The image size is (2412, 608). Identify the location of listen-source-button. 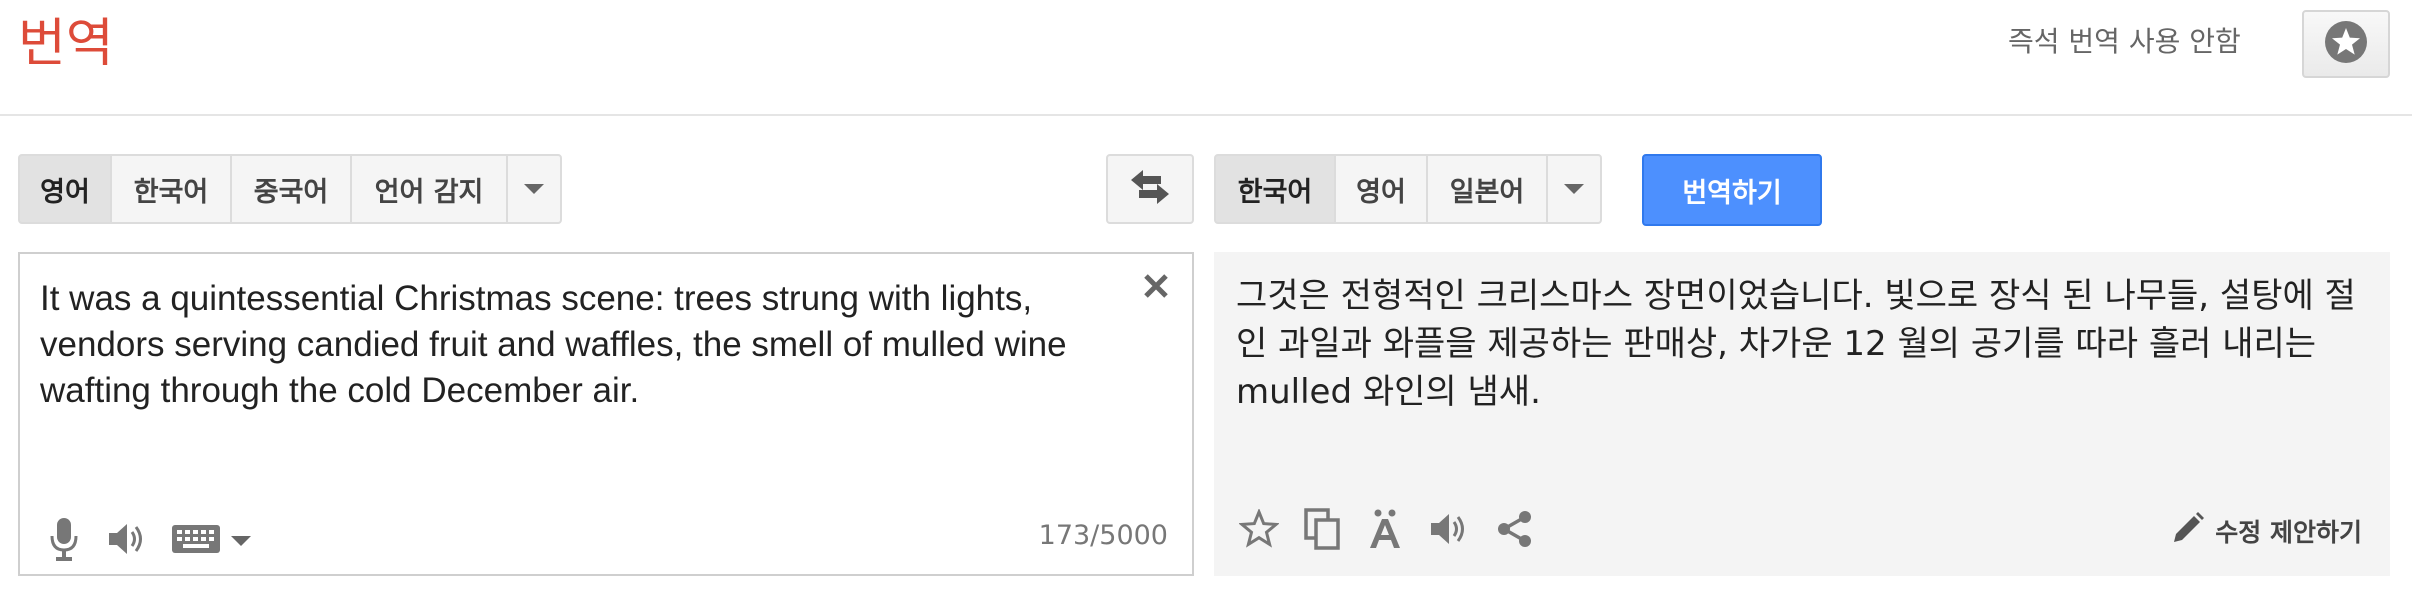
(127, 541).